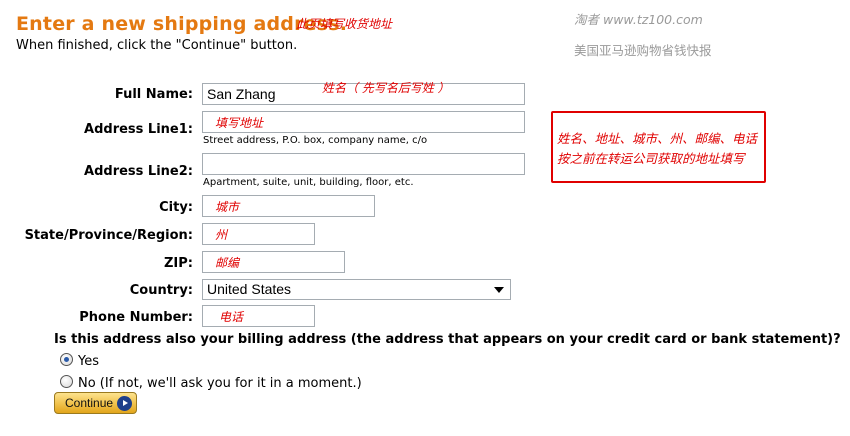 The height and width of the screenshot is (436, 850). What do you see at coordinates (386, 88) in the screenshot?
I see `full-name-annotation: 姓名（ 先写名后写姓 ）` at bounding box center [386, 88].